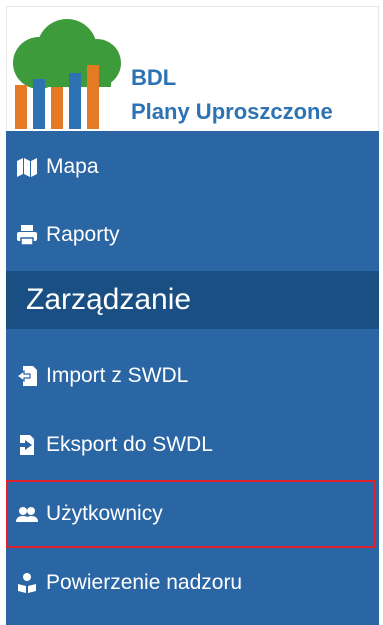 The height and width of the screenshot is (625, 383). What do you see at coordinates (154, 77) in the screenshot?
I see `brand-title: BDL` at bounding box center [154, 77].